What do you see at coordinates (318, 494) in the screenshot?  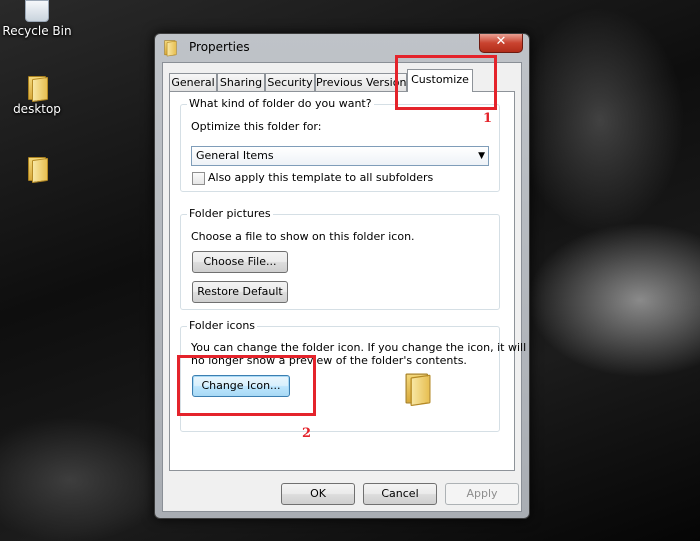 I see `ok-button: OK` at bounding box center [318, 494].